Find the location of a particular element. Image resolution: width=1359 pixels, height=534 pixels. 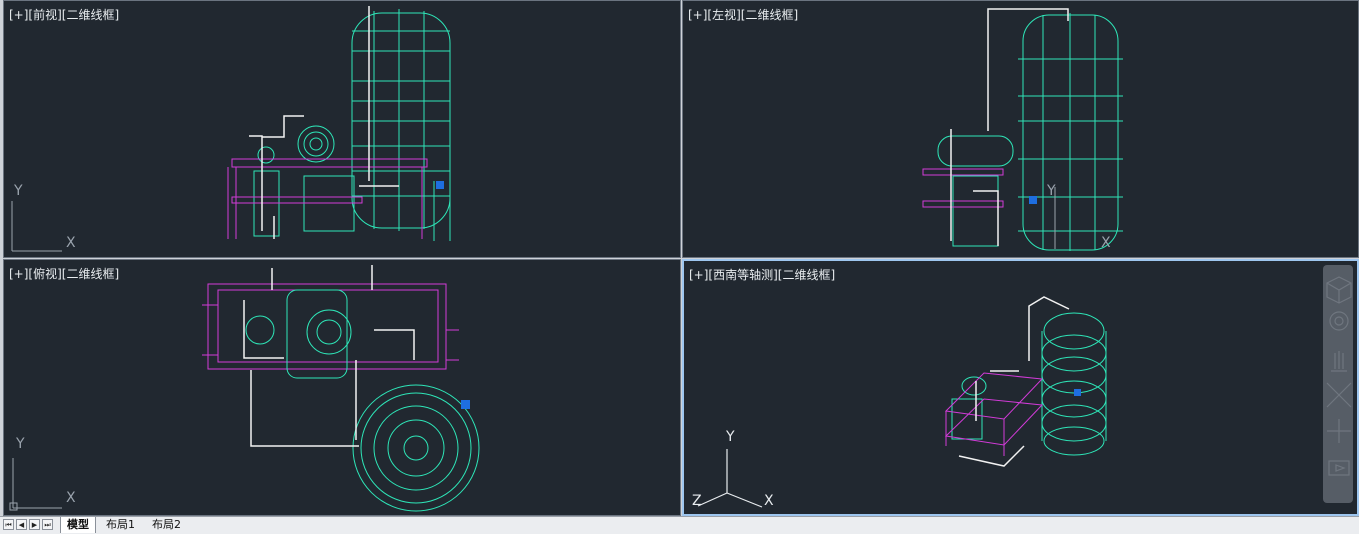

tab-layout1: 布局1 is located at coordinates (120, 525).